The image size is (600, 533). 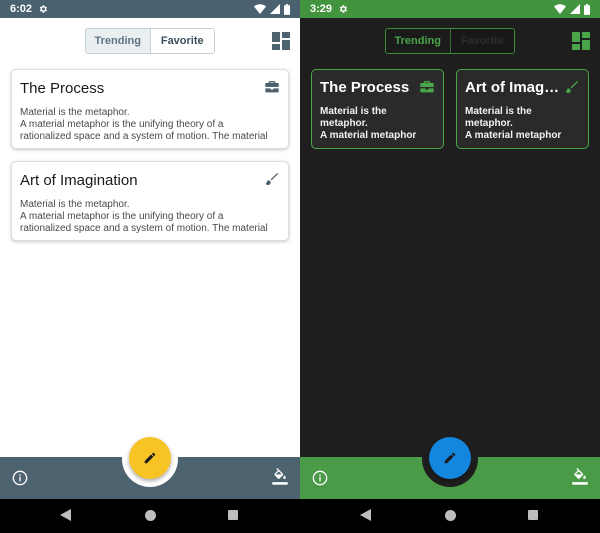 What do you see at coordinates (321, 9) in the screenshot?
I see `status-time: 3:29` at bounding box center [321, 9].